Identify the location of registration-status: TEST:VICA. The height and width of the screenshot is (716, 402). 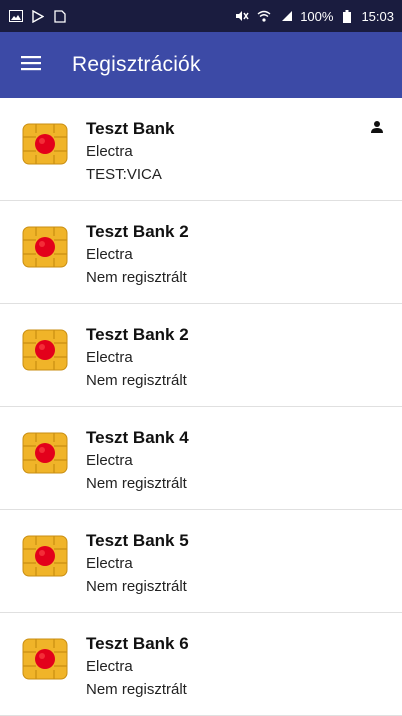
(124, 174).